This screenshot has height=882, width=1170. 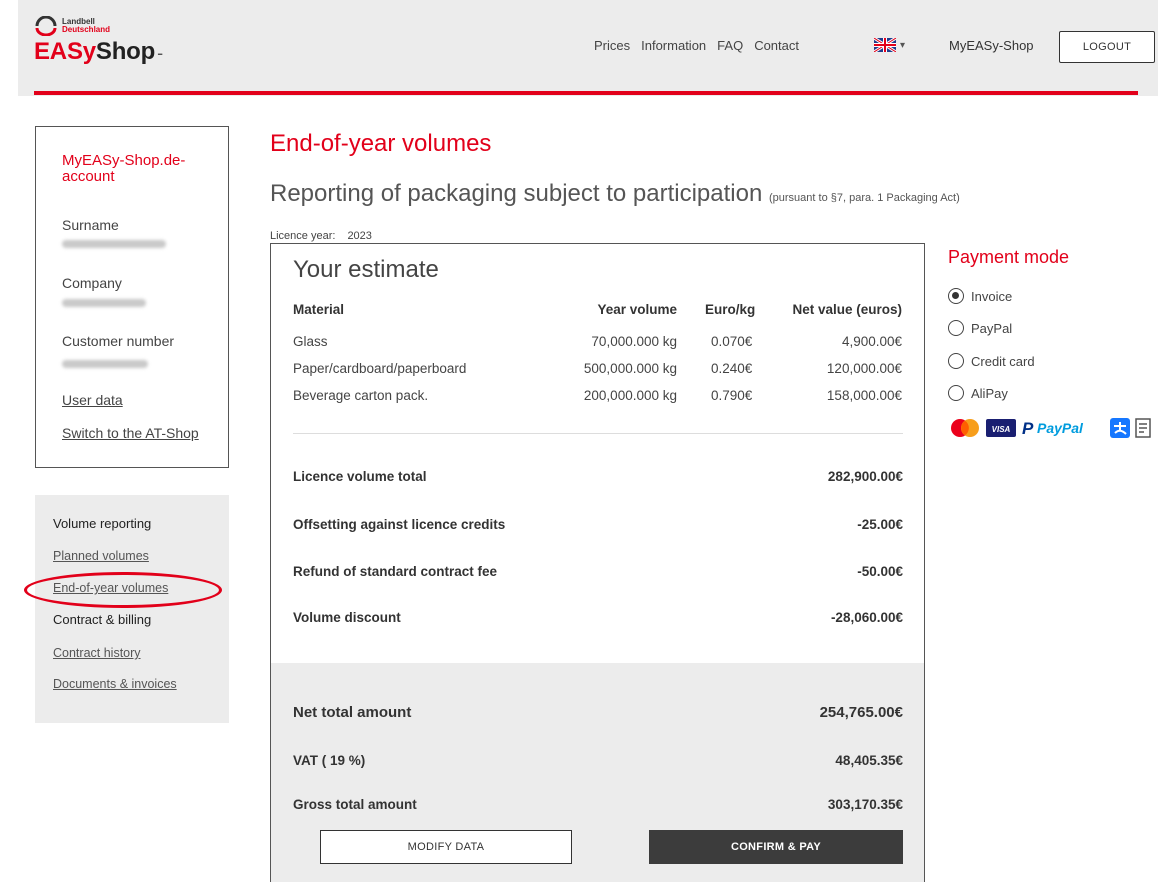 I want to click on alipay-icon, so click(x=1120, y=428).